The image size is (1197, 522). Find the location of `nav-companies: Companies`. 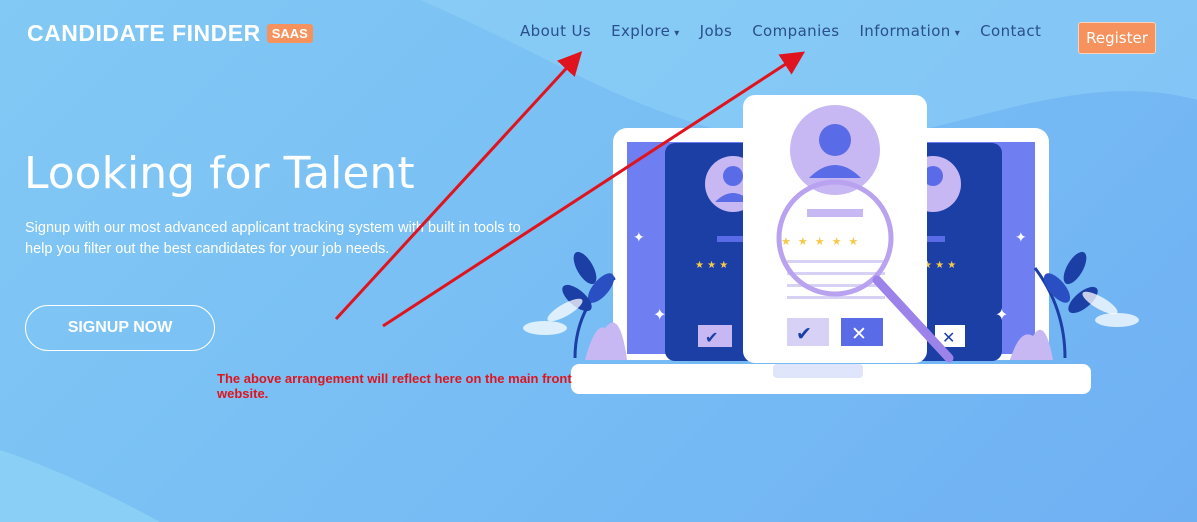

nav-companies: Companies is located at coordinates (795, 31).